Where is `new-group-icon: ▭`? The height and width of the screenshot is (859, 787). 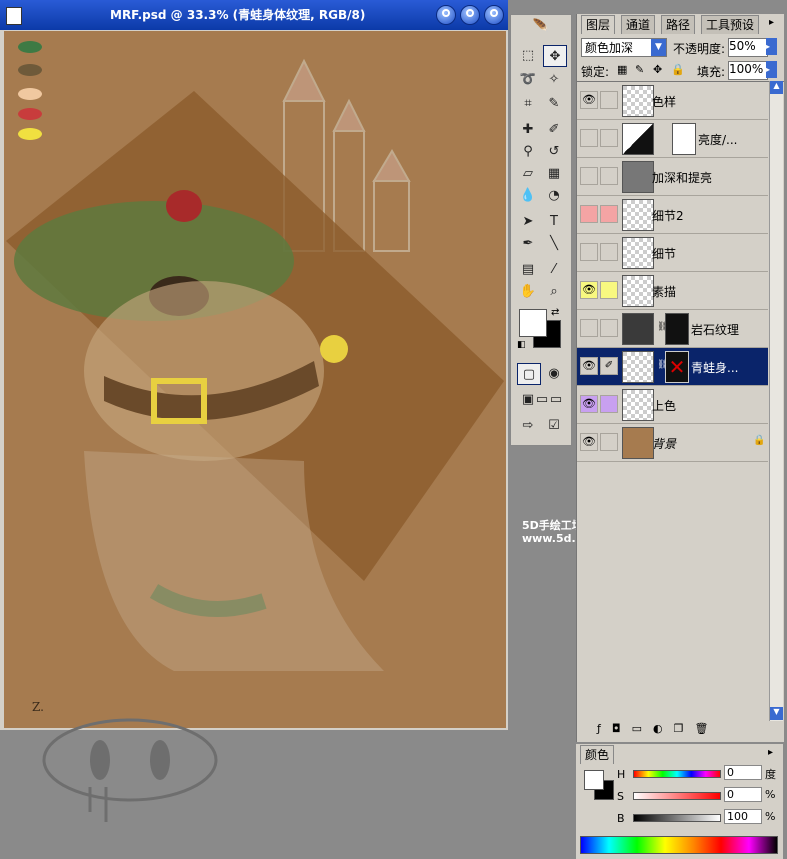 new-group-icon: ▭ is located at coordinates (642, 728).